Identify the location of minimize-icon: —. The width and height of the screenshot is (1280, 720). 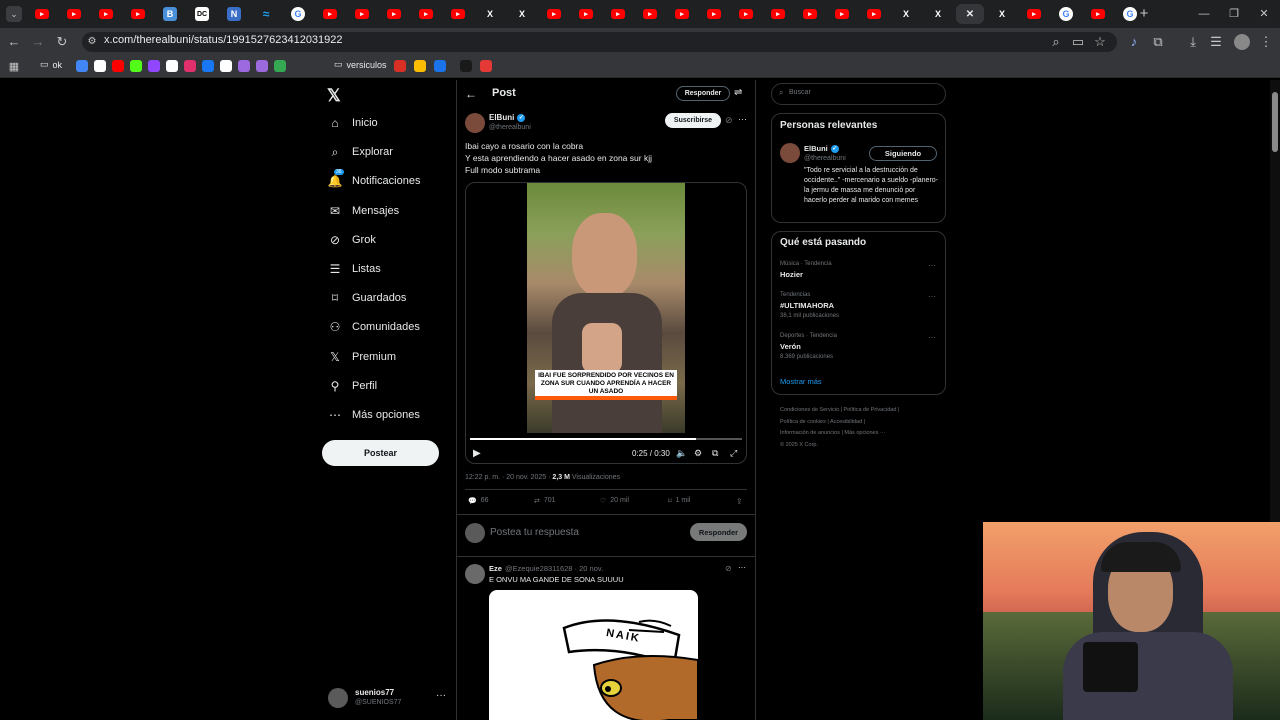
(1204, 14).